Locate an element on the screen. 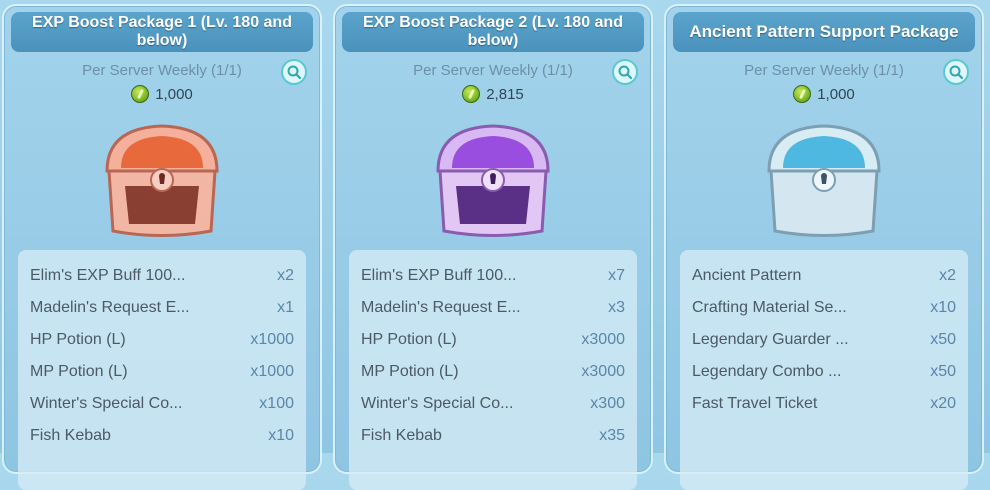 This screenshot has height=490, width=990. price-value: 2,815 is located at coordinates (505, 94).